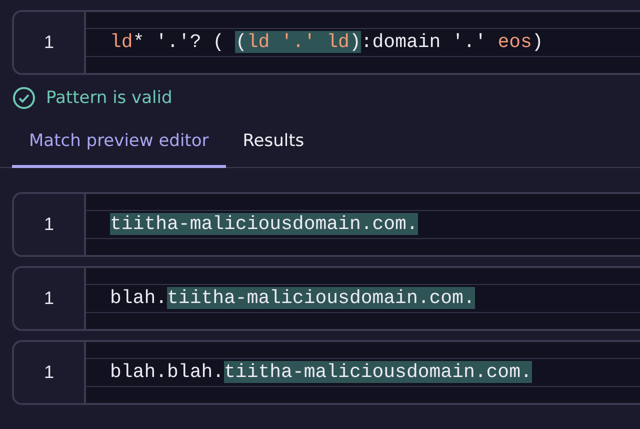  Describe the element at coordinates (119, 146) in the screenshot. I see `tab: Match preview editor` at that location.